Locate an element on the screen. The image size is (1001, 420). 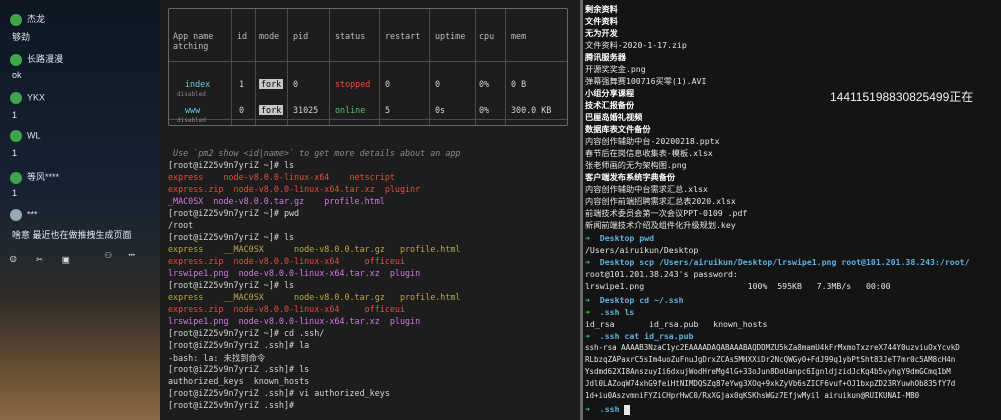
app-name: index is located at coordinates (198, 84).